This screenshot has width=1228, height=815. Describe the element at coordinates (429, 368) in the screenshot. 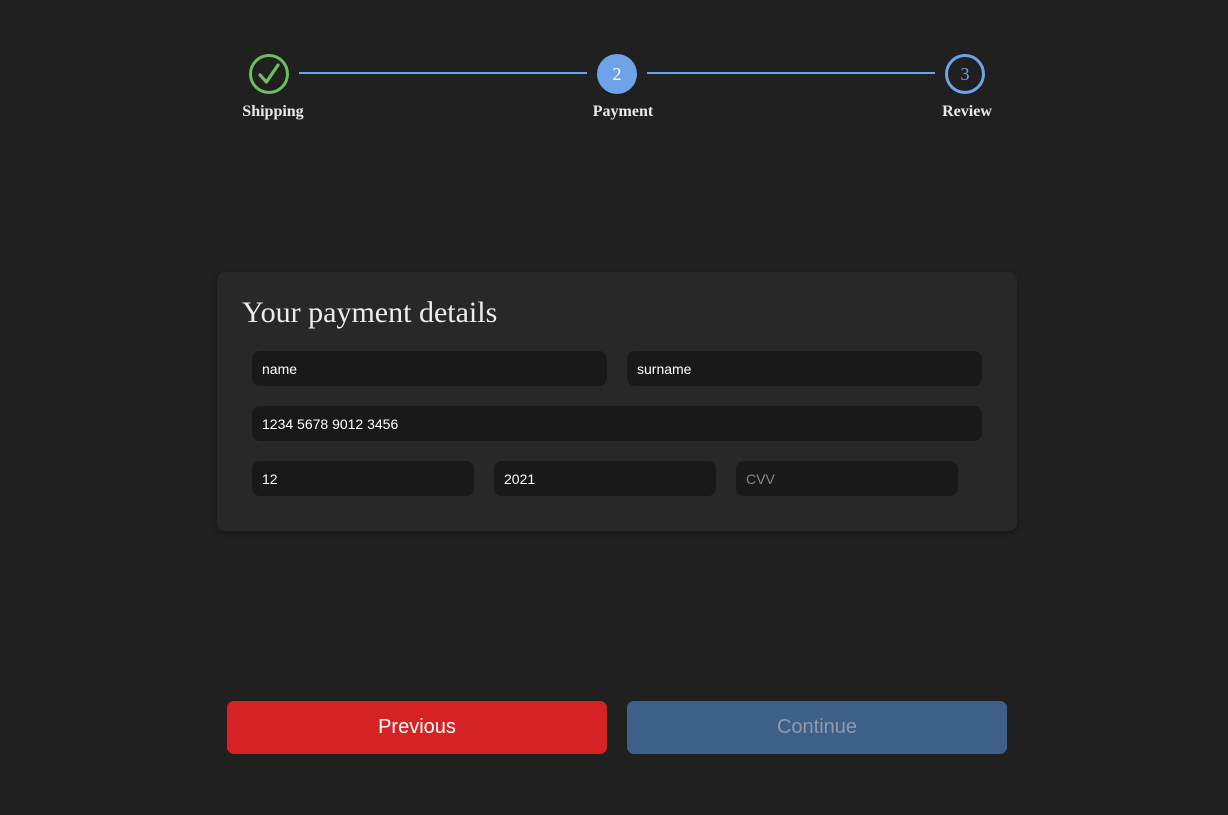

I see `first-name-input` at that location.